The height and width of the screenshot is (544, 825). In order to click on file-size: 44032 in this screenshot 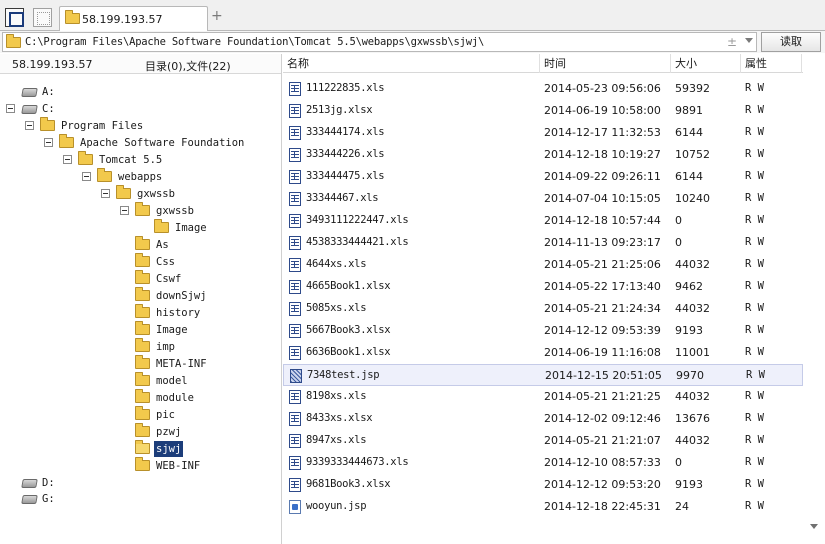, I will do `click(692, 264)`.